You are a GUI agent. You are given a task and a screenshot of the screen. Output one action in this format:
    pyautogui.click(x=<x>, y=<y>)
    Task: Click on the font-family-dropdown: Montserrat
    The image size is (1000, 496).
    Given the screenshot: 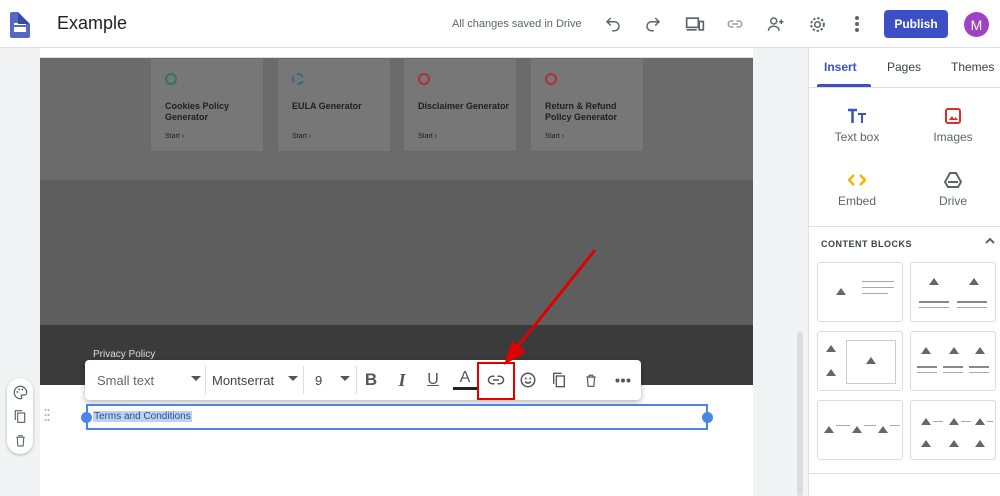 What is the action you would take?
    pyautogui.click(x=255, y=380)
    